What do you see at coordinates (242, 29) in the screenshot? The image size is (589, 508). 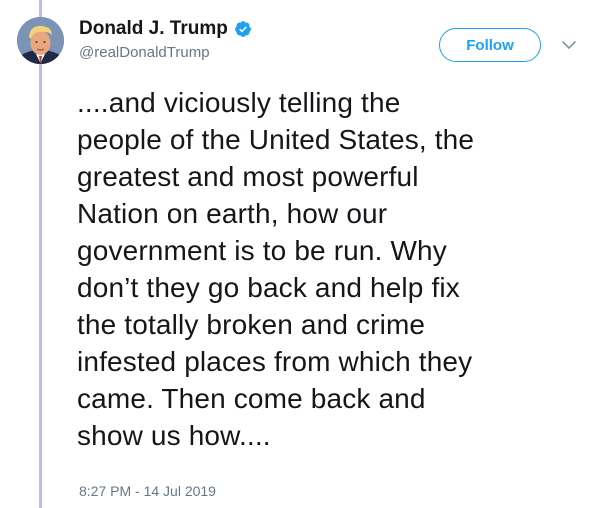 I see `verified-badge-icon` at bounding box center [242, 29].